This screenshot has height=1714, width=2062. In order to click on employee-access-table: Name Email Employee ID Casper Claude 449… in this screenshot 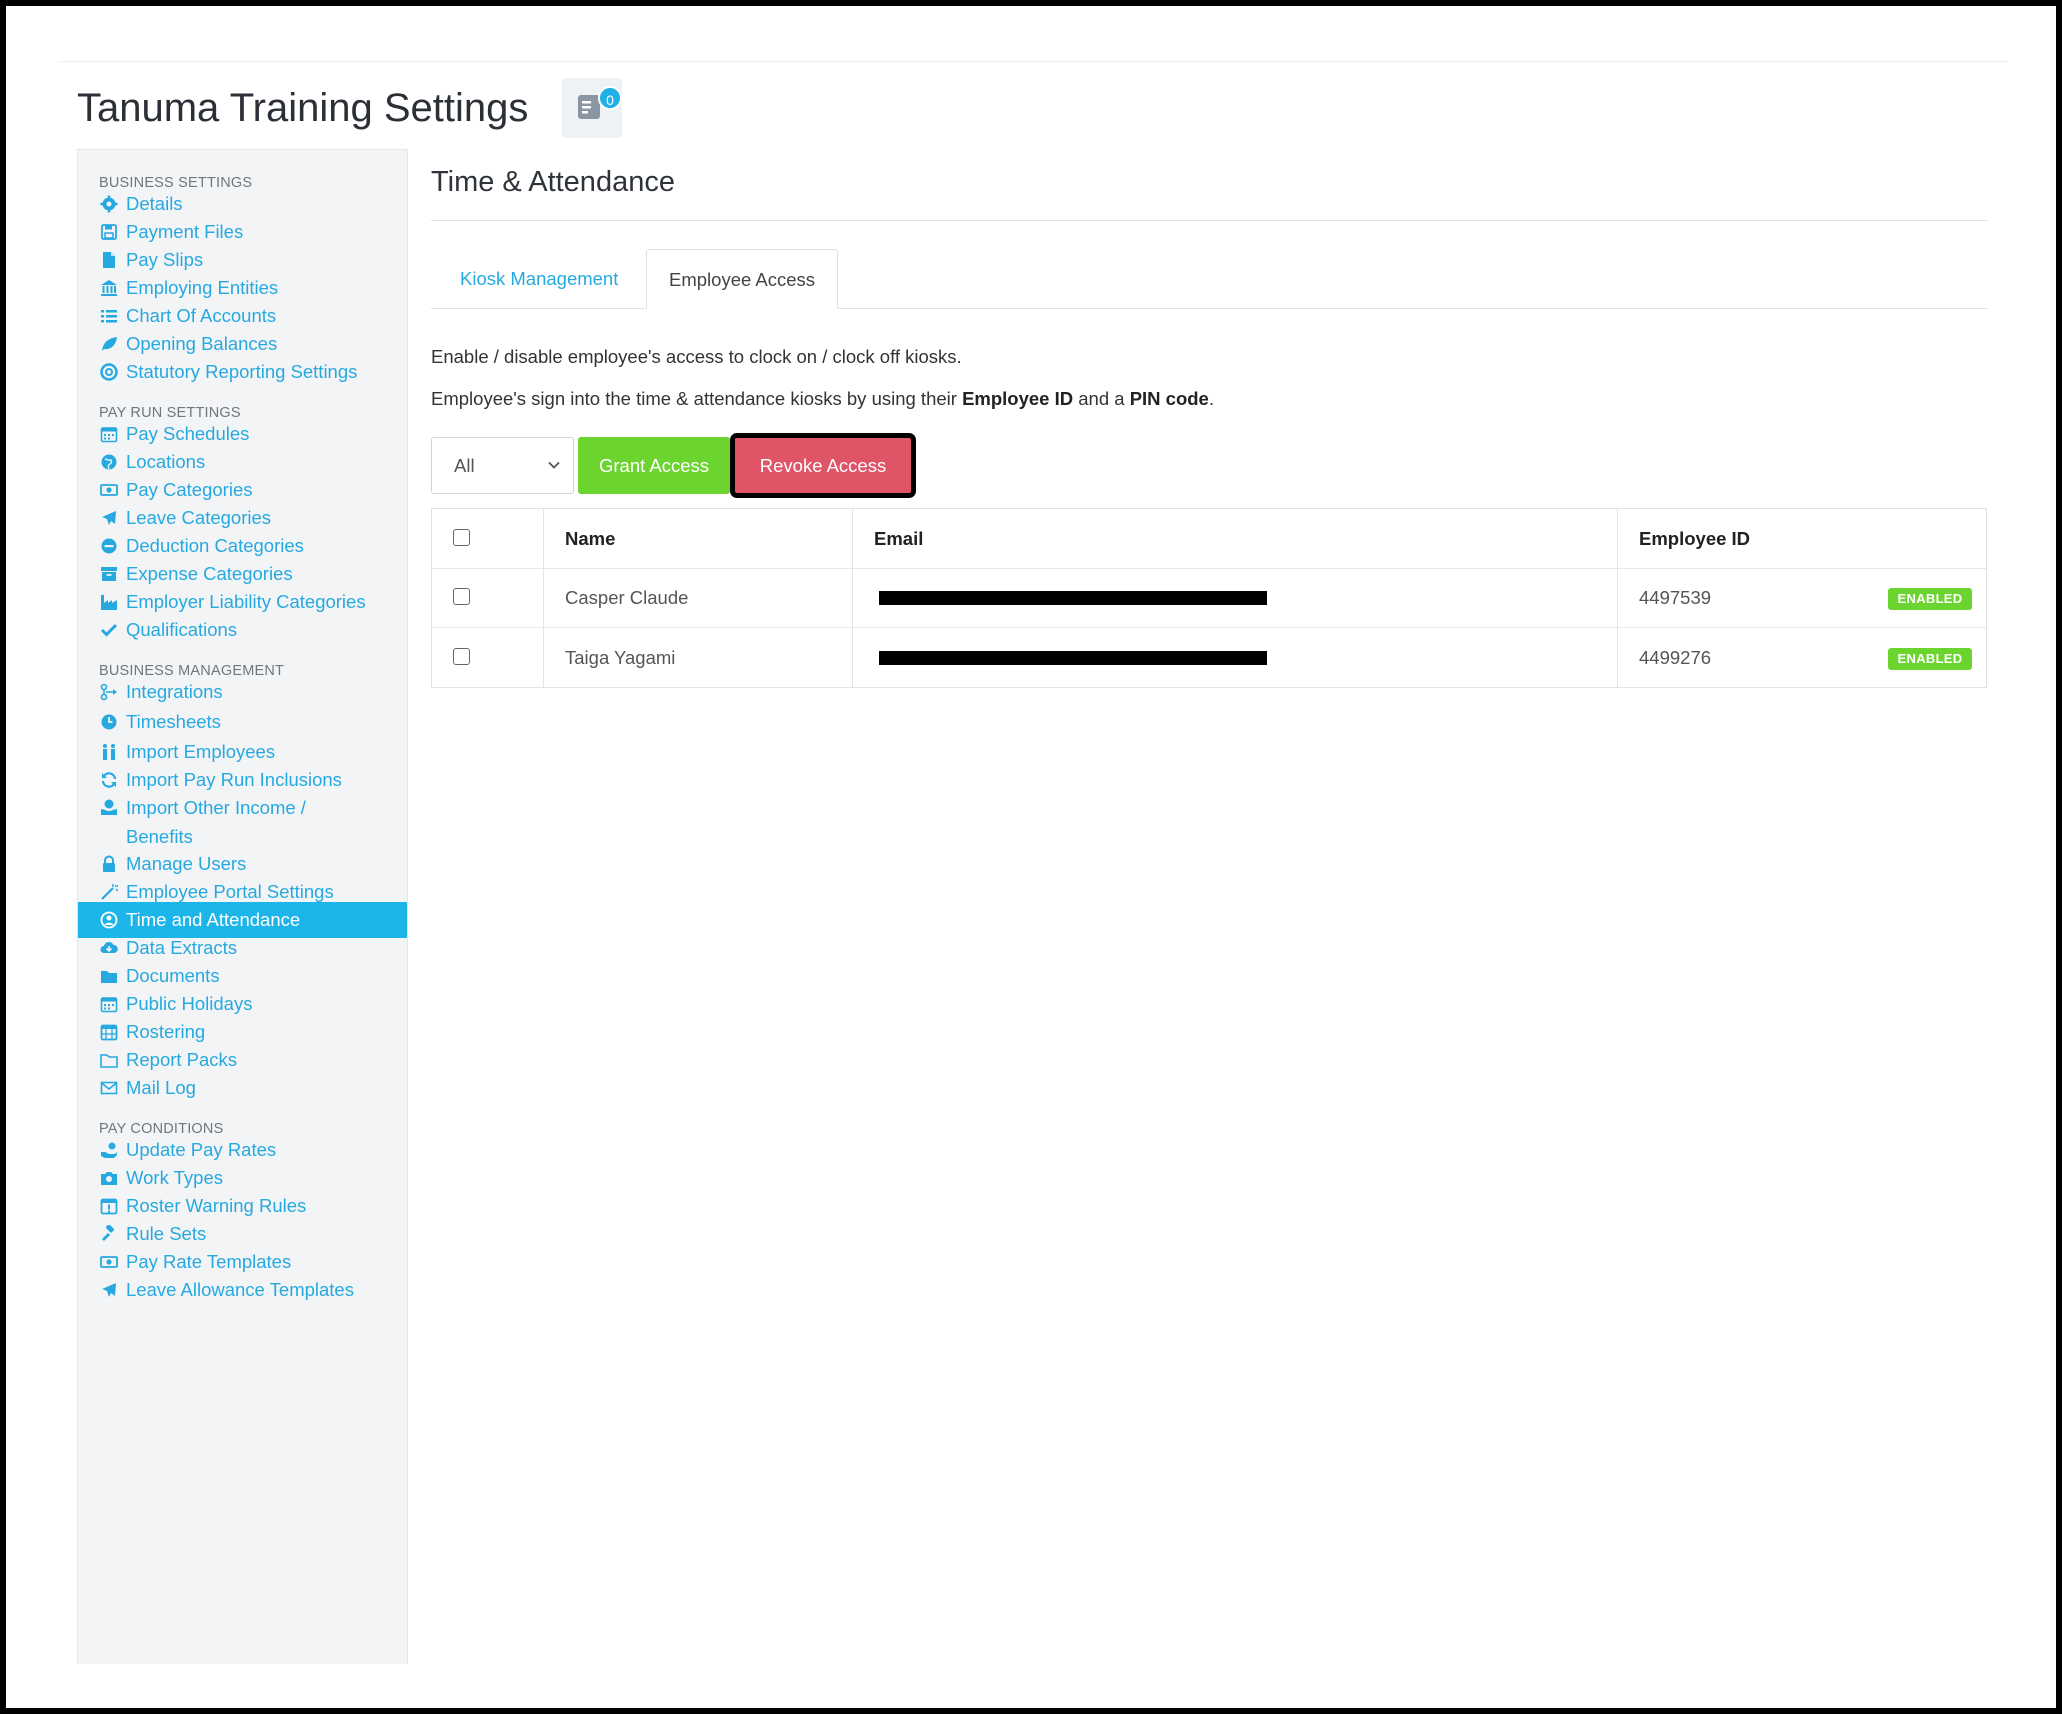, I will do `click(1209, 598)`.